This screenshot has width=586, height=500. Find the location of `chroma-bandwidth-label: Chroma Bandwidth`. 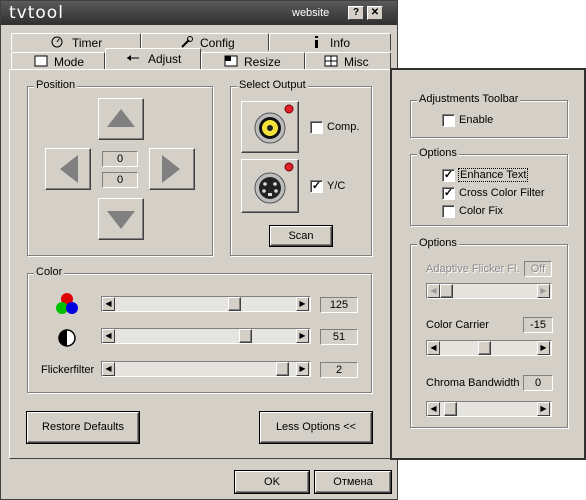

chroma-bandwidth-label: Chroma Bandwidth is located at coordinates (473, 383).